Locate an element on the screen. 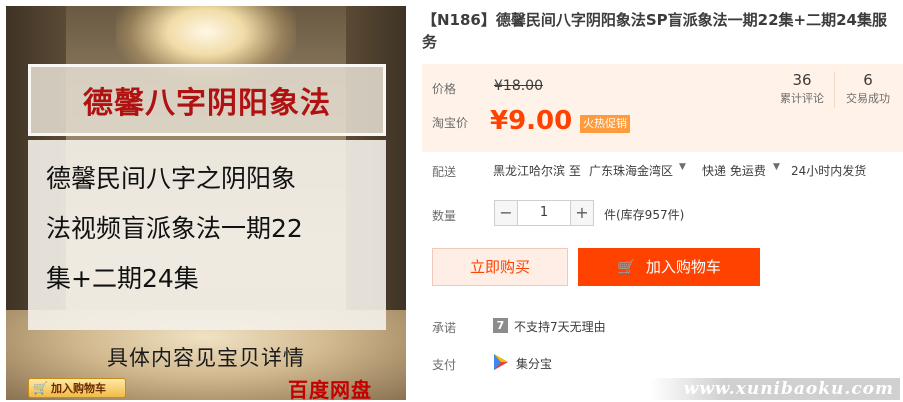  taobao-price-label: 淘宝价 is located at coordinates (450, 123).